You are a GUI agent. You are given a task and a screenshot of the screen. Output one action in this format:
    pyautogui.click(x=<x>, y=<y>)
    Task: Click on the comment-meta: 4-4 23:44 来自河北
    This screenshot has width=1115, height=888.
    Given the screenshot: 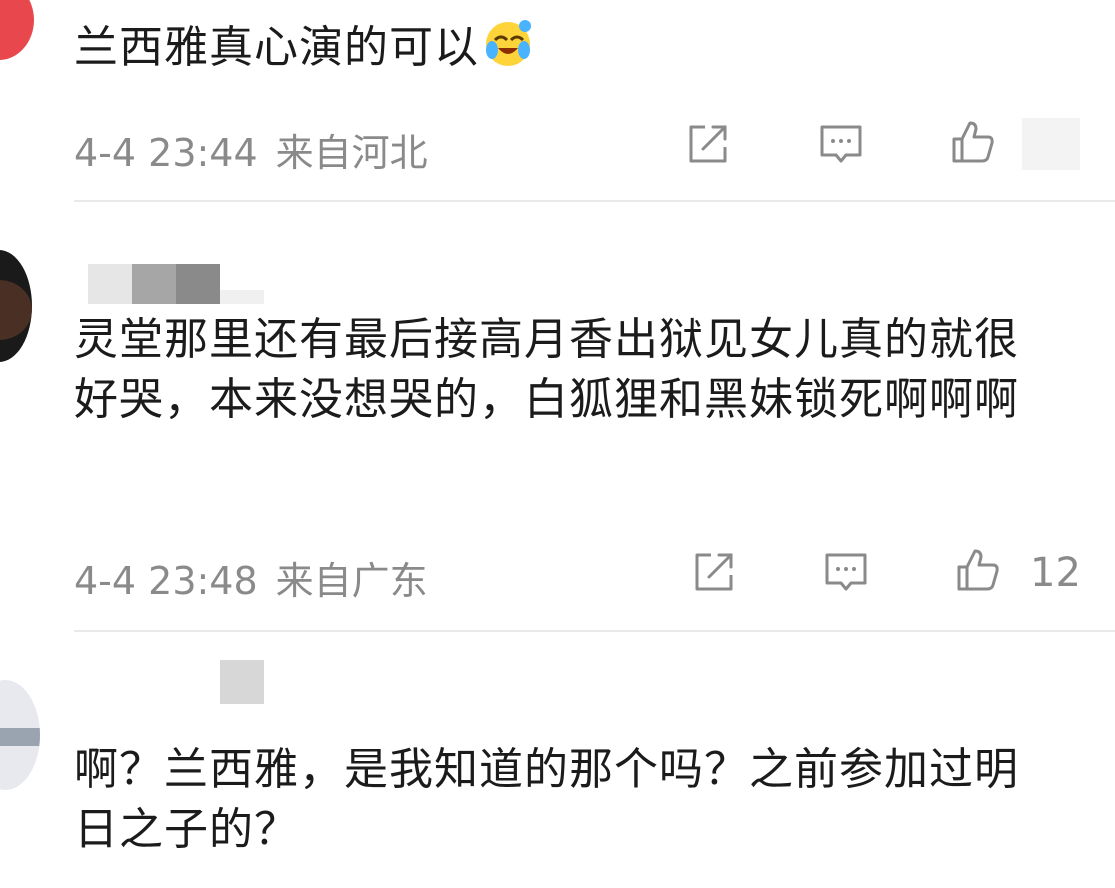 What is the action you would take?
    pyautogui.click(x=251, y=149)
    